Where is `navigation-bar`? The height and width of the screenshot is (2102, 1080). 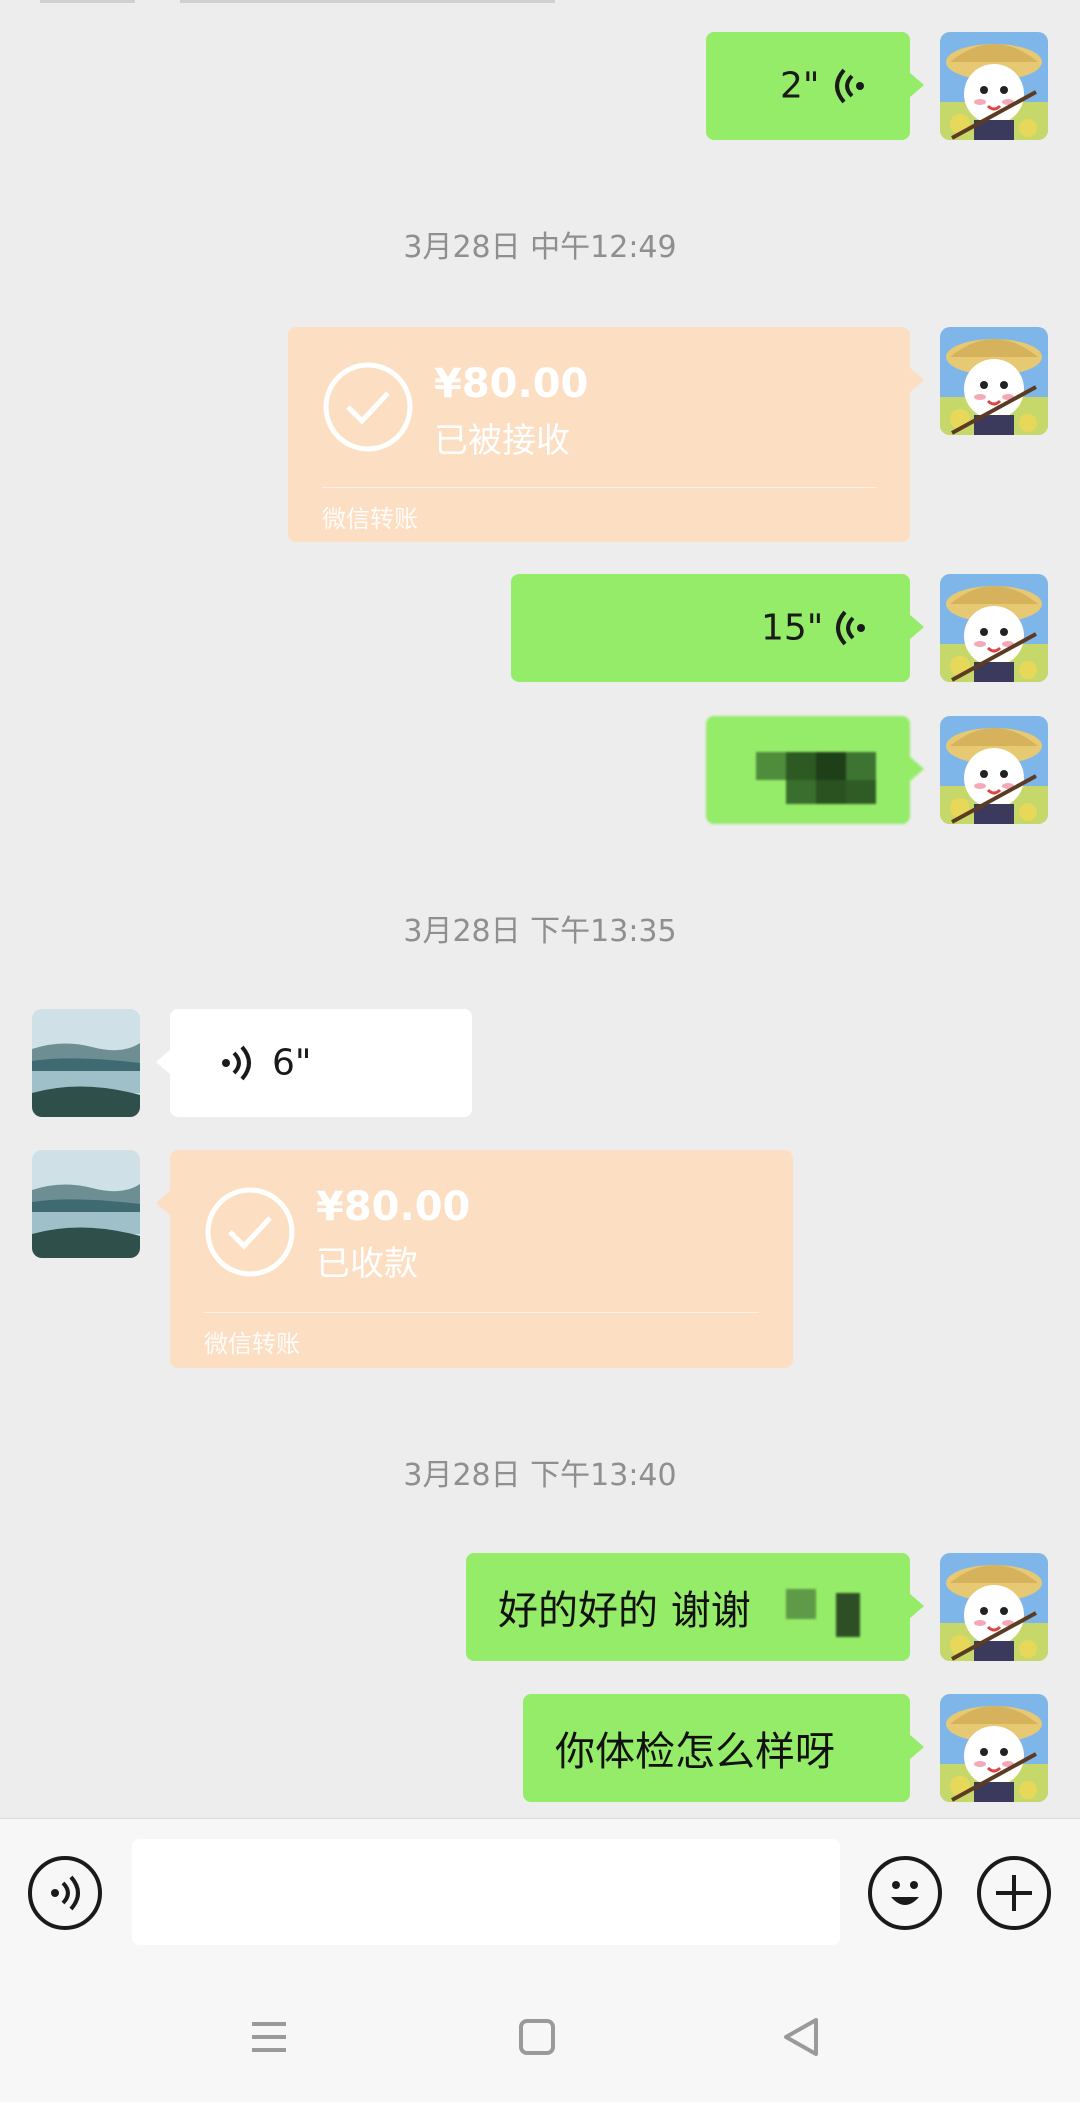
navigation-bar is located at coordinates (540, 2035).